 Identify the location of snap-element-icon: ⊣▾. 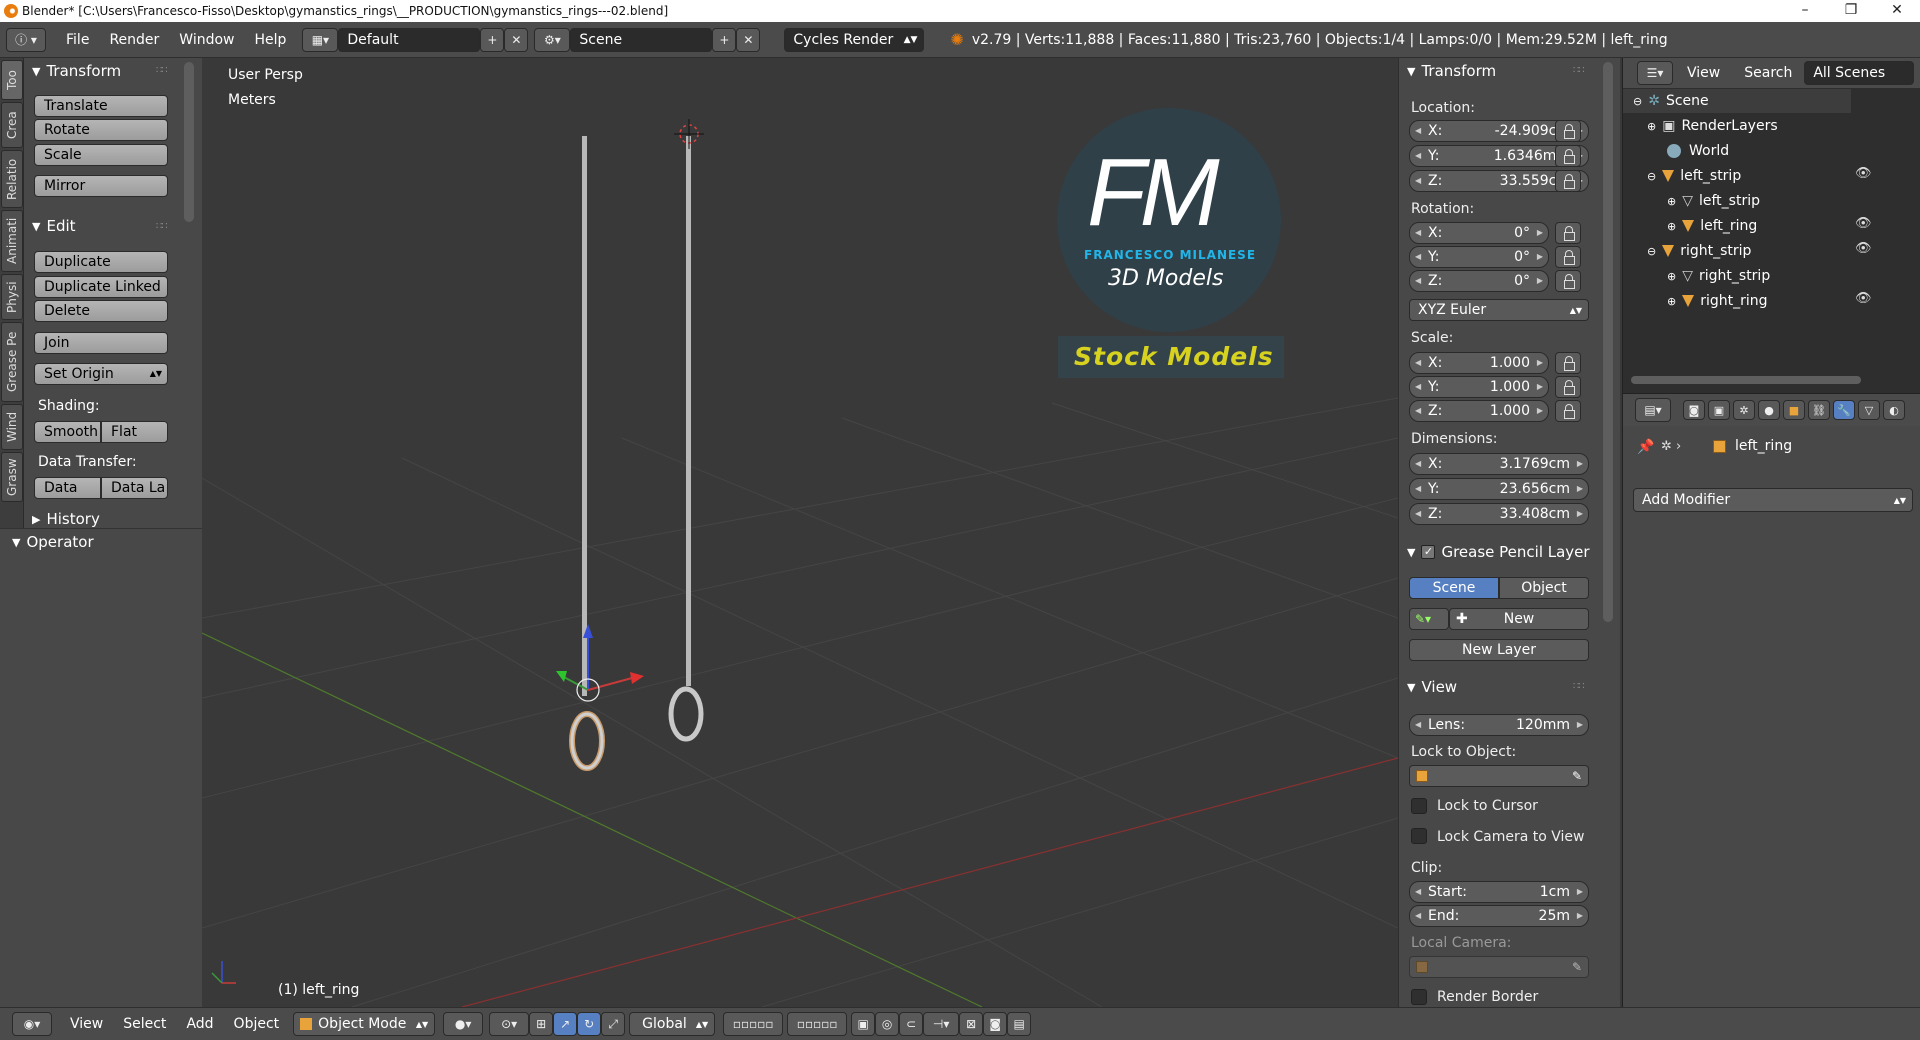
(941, 1024).